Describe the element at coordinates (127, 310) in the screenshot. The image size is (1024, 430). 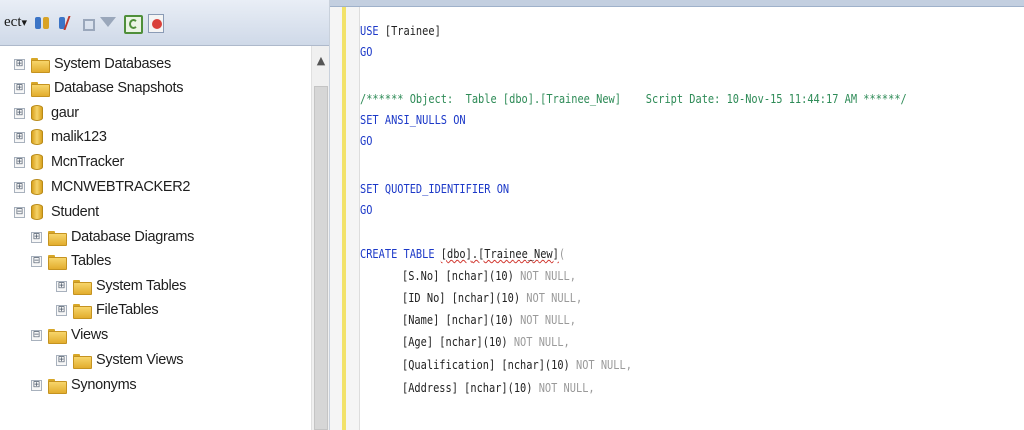
I see `tree-node-label: FileTables` at that location.